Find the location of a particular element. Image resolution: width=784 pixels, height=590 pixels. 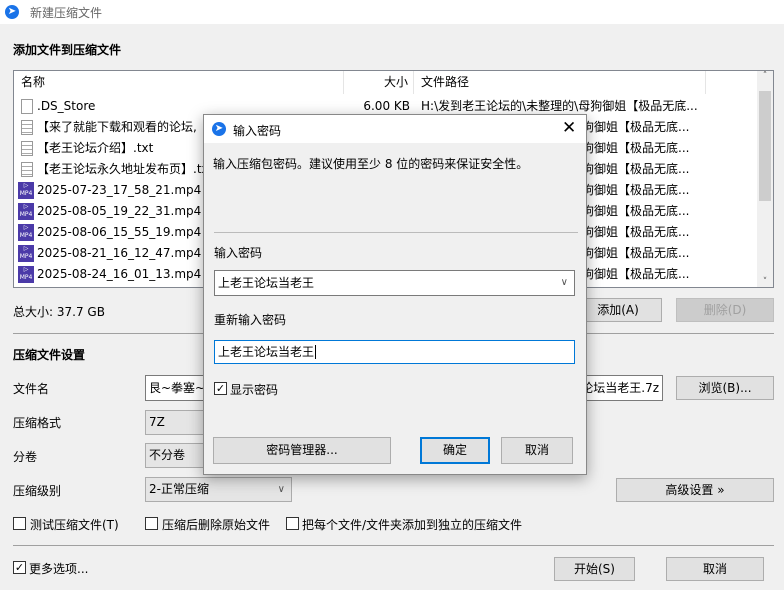

file-name: 【来了就能下载和观看的论坛, is located at coordinates (117, 127).